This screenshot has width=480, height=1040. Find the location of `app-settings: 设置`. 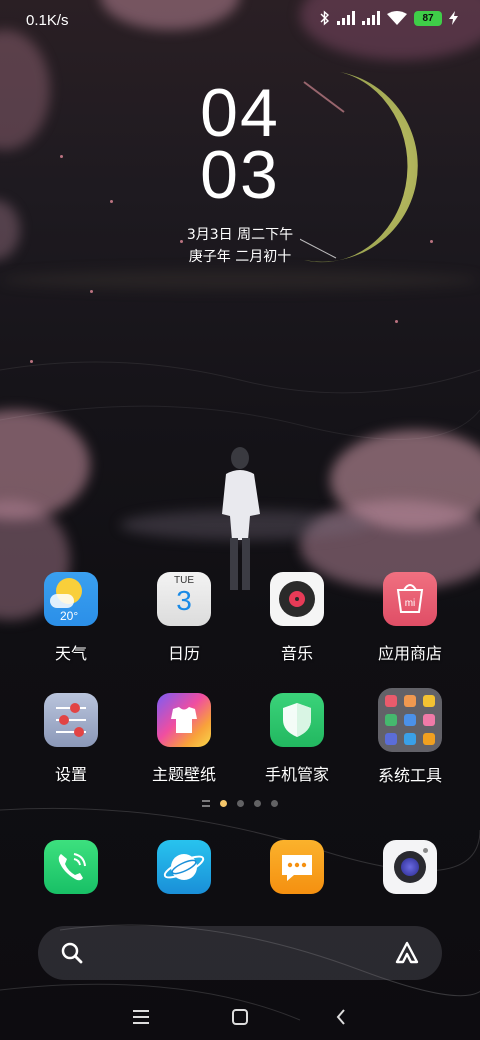

app-settings: 设置 is located at coordinates (71, 739).